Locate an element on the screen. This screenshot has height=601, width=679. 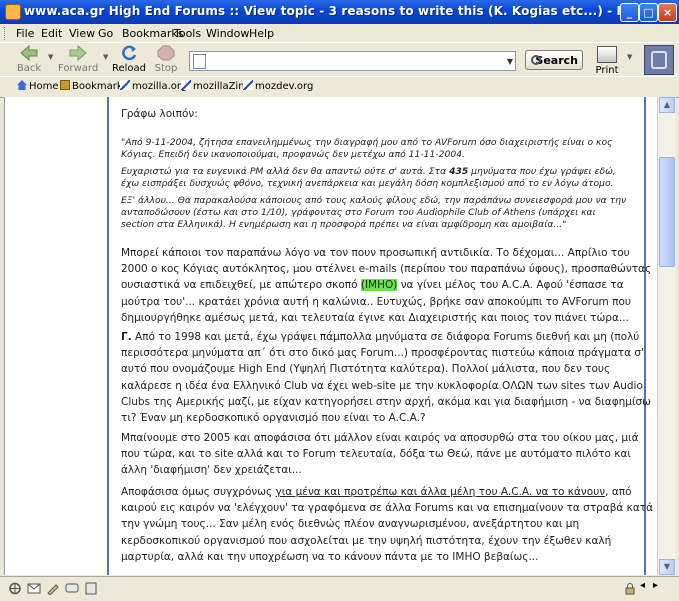
back-button: Back is located at coordinates (29, 60).